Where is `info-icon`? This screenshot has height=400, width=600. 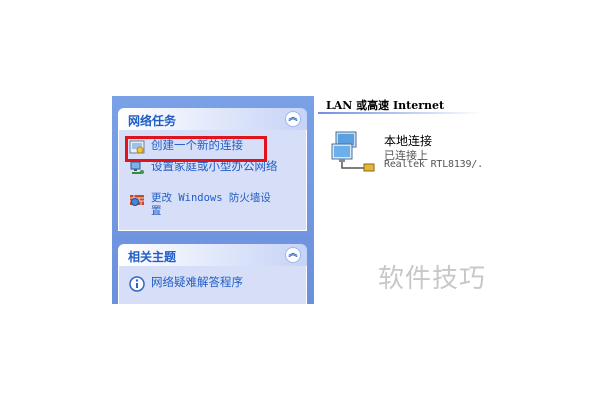
info-icon is located at coordinates (137, 284).